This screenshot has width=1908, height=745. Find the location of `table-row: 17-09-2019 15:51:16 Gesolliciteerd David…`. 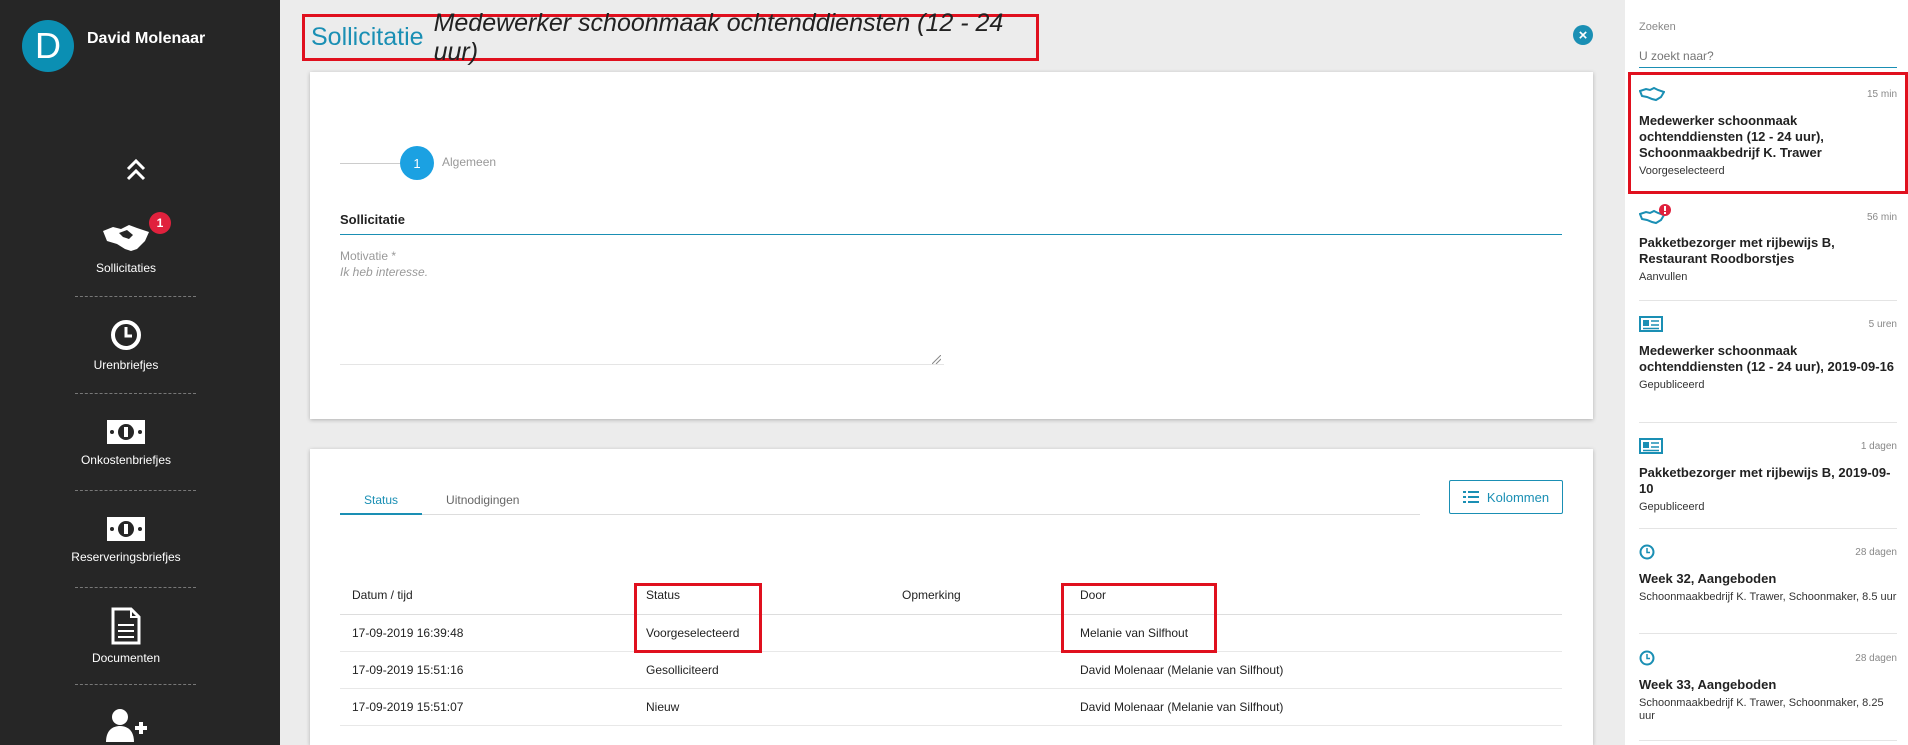

table-row: 17-09-2019 15:51:16 Gesolliciteerd David… is located at coordinates (951, 670).